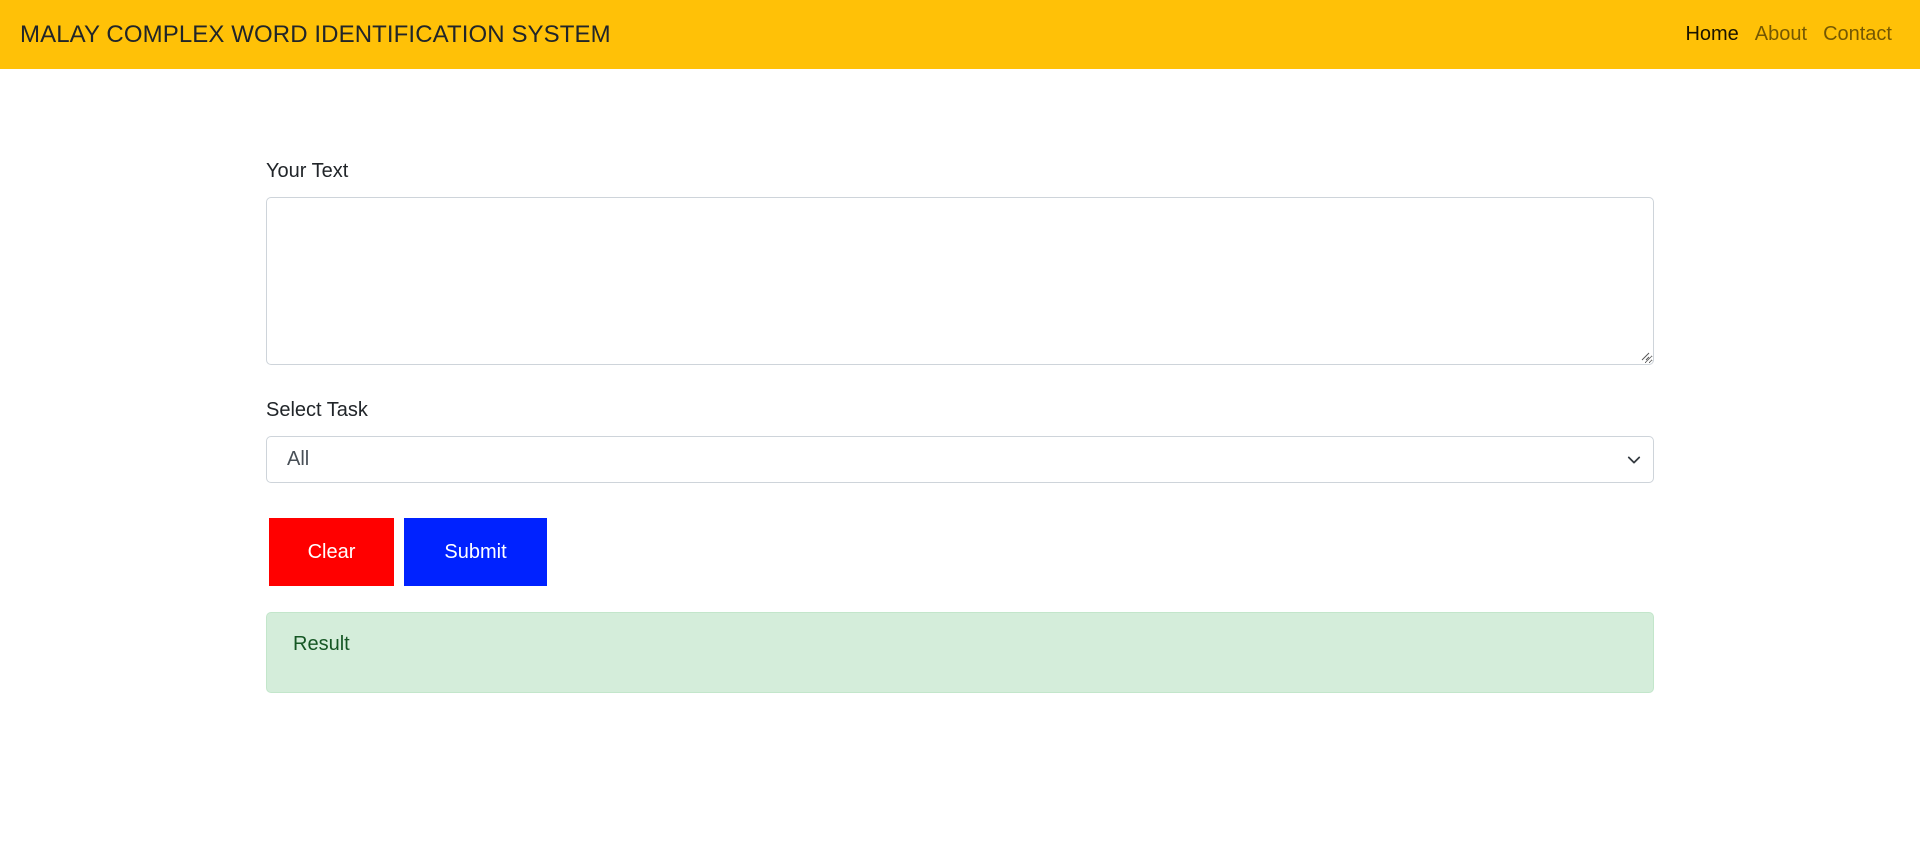  I want to click on clear-button: Clear, so click(331, 552).